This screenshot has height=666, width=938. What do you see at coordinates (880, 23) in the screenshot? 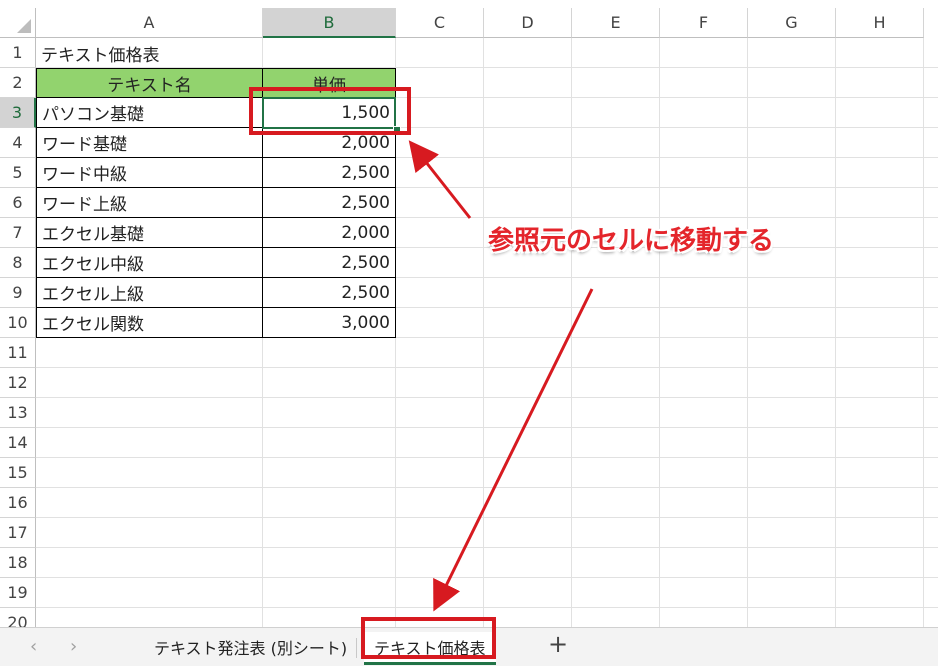
I see `column-header-h: H` at bounding box center [880, 23].